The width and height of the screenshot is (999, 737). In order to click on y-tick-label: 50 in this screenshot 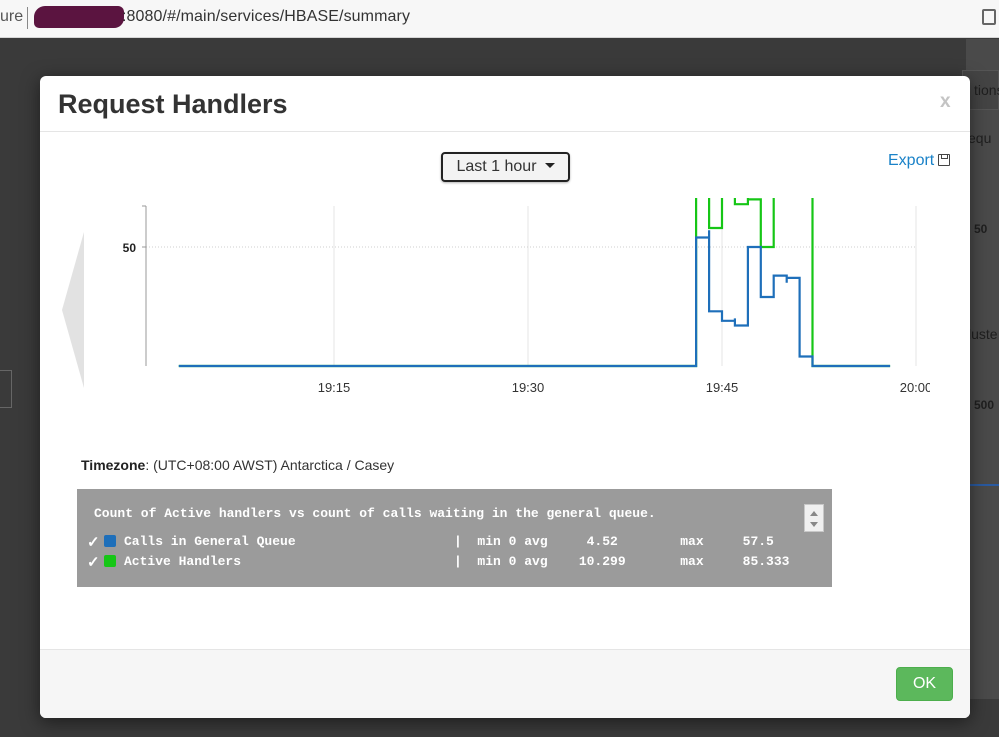, I will do `click(130, 248)`.